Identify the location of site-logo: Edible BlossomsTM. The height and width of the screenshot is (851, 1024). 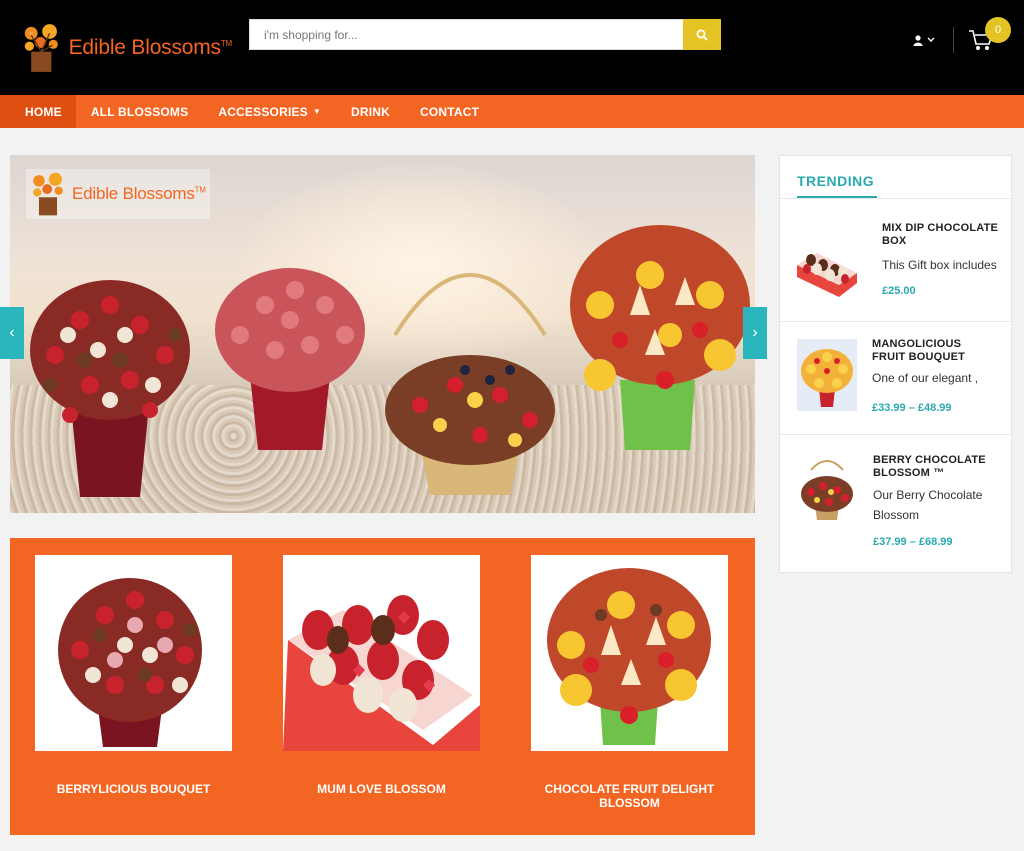
(127, 48).